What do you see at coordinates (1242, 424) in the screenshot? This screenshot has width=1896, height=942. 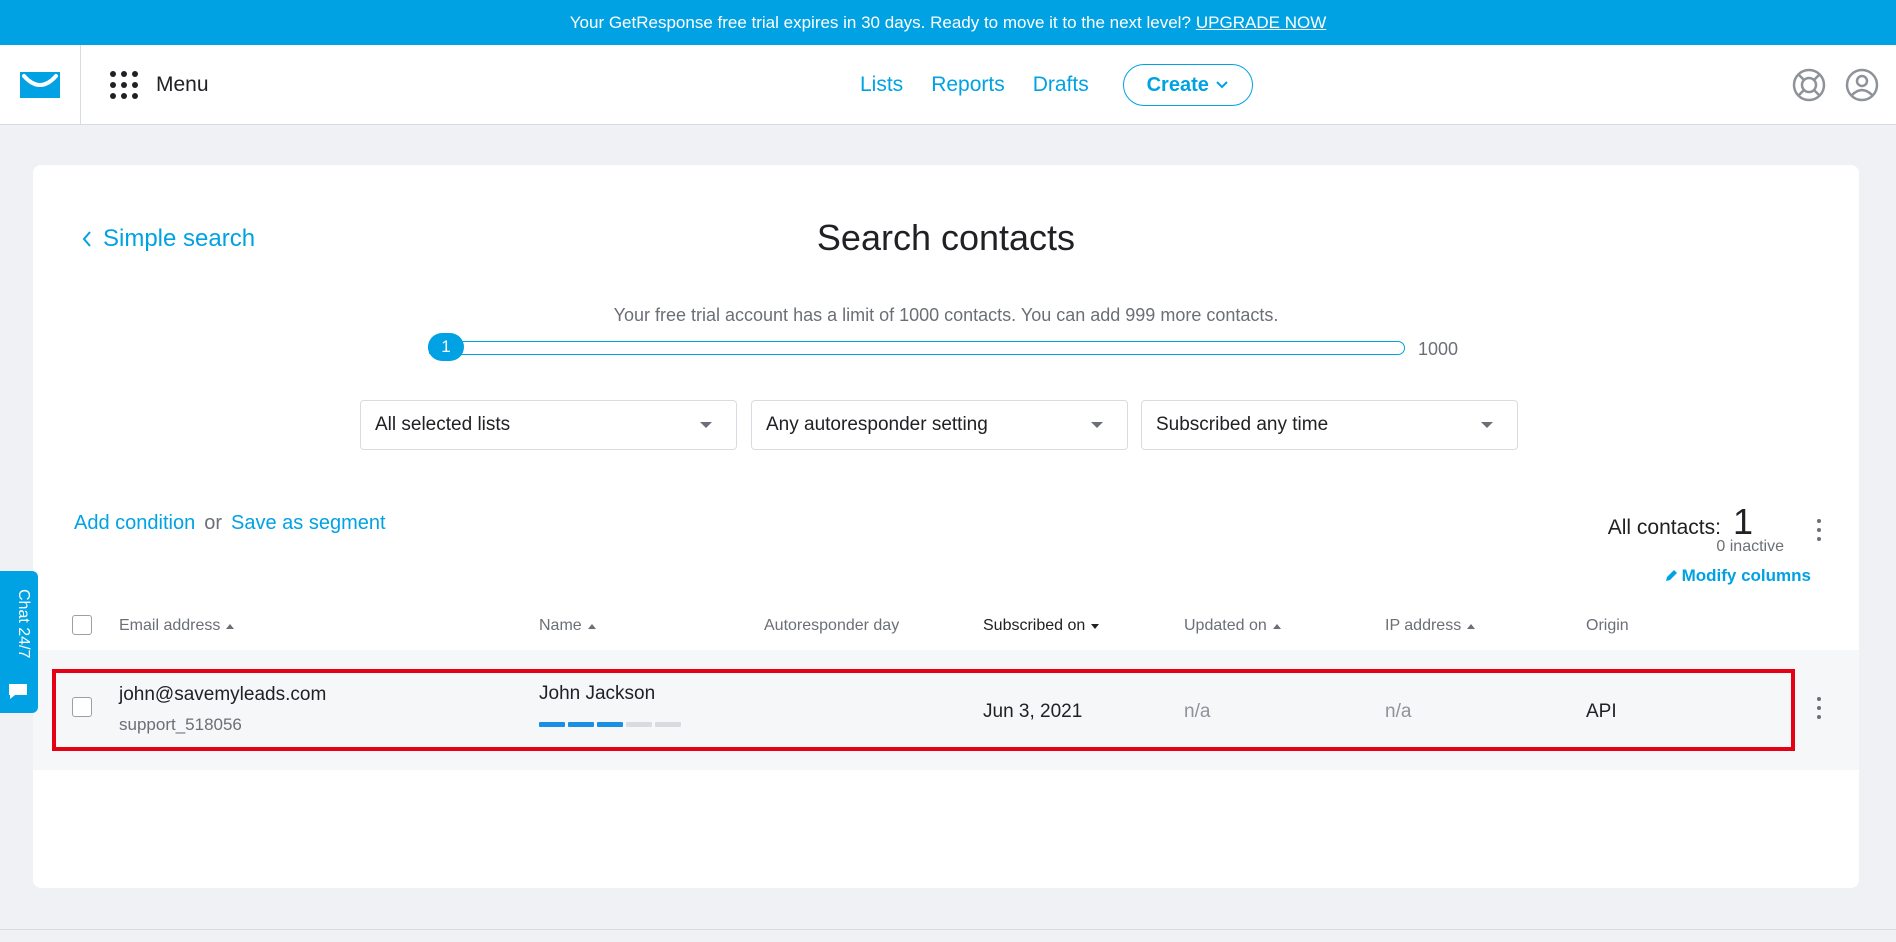 I see `subscription-date-filter-value: Subscribed any time` at bounding box center [1242, 424].